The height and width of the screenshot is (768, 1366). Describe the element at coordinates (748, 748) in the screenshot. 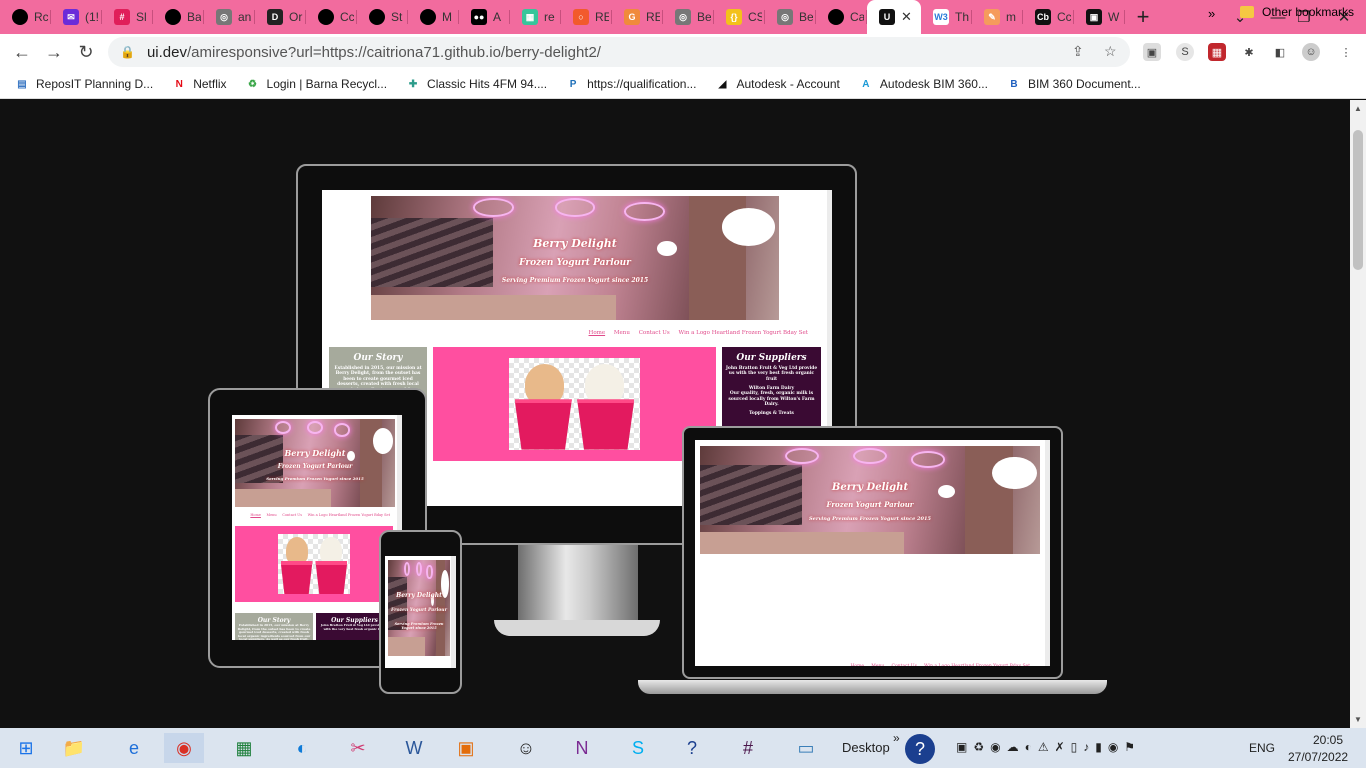

I see `slack-icon: #` at that location.